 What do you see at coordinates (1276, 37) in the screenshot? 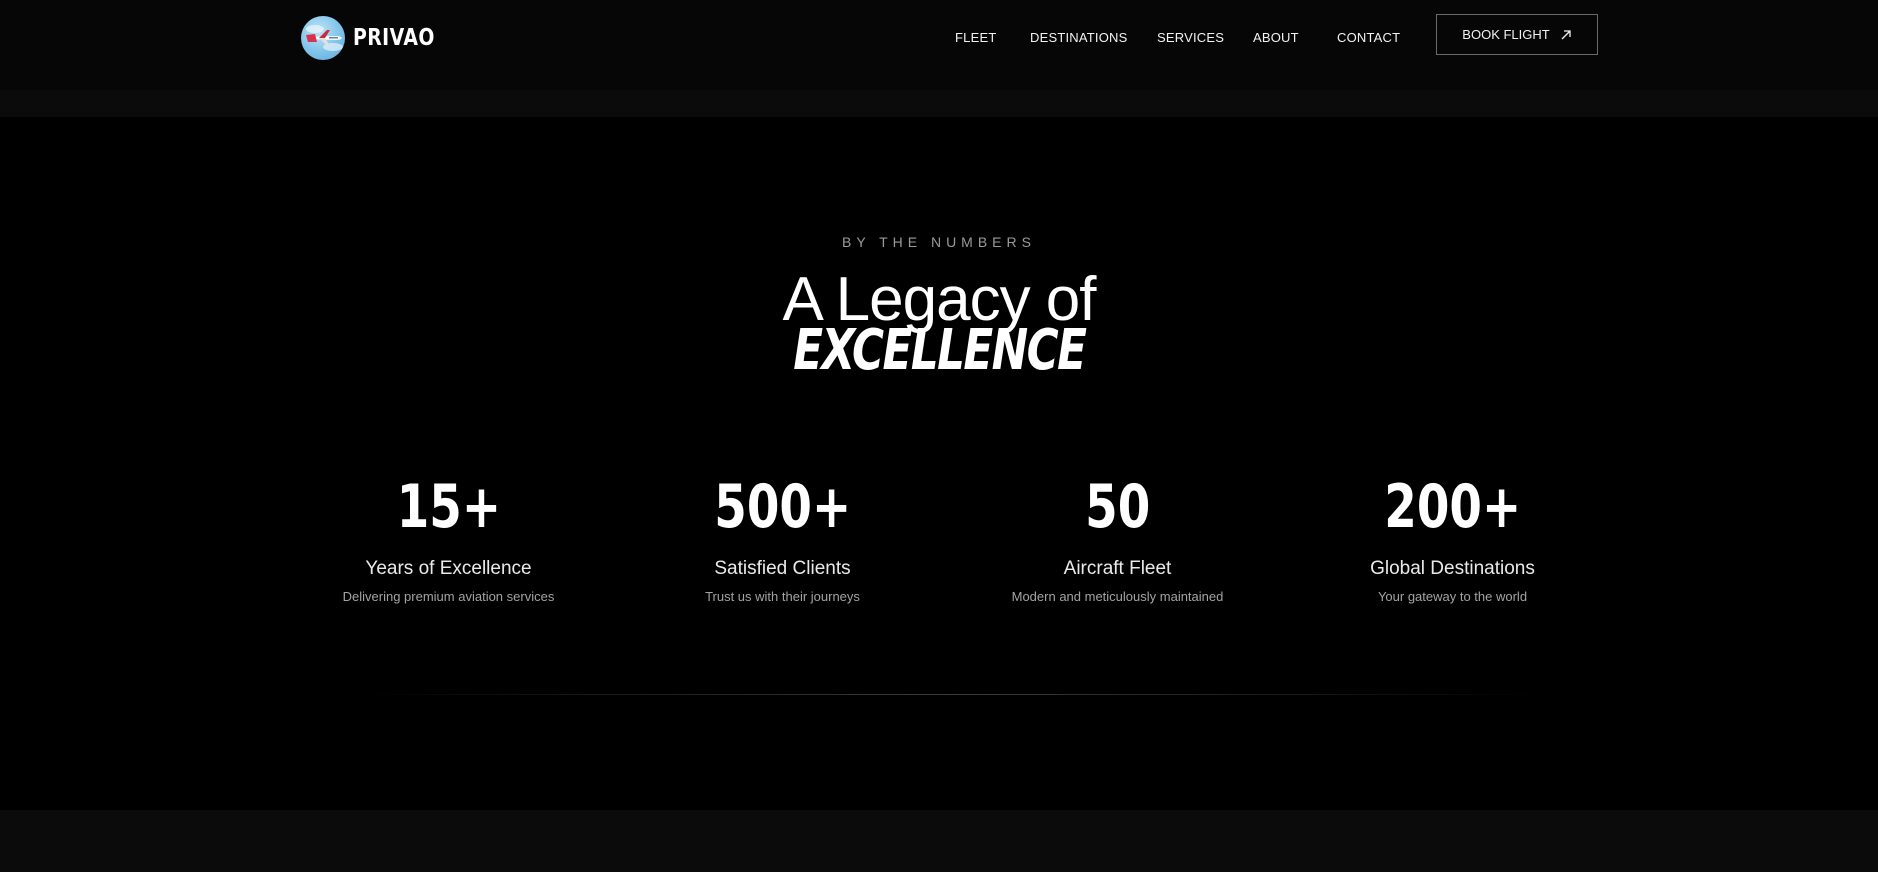
I see `nav-item-about: ABOUT` at bounding box center [1276, 37].